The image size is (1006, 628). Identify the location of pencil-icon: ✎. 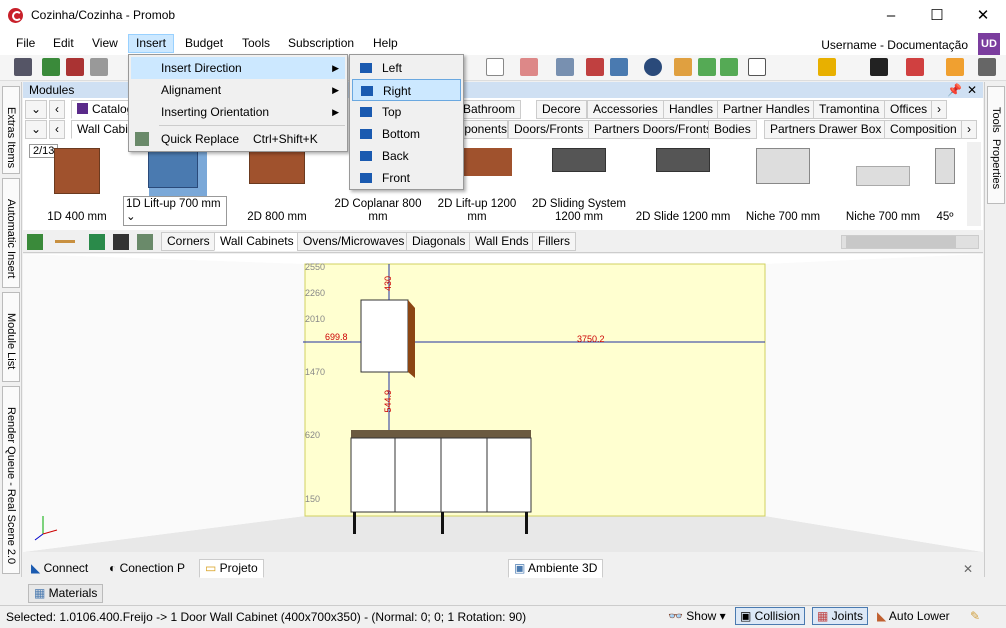
(975, 616).